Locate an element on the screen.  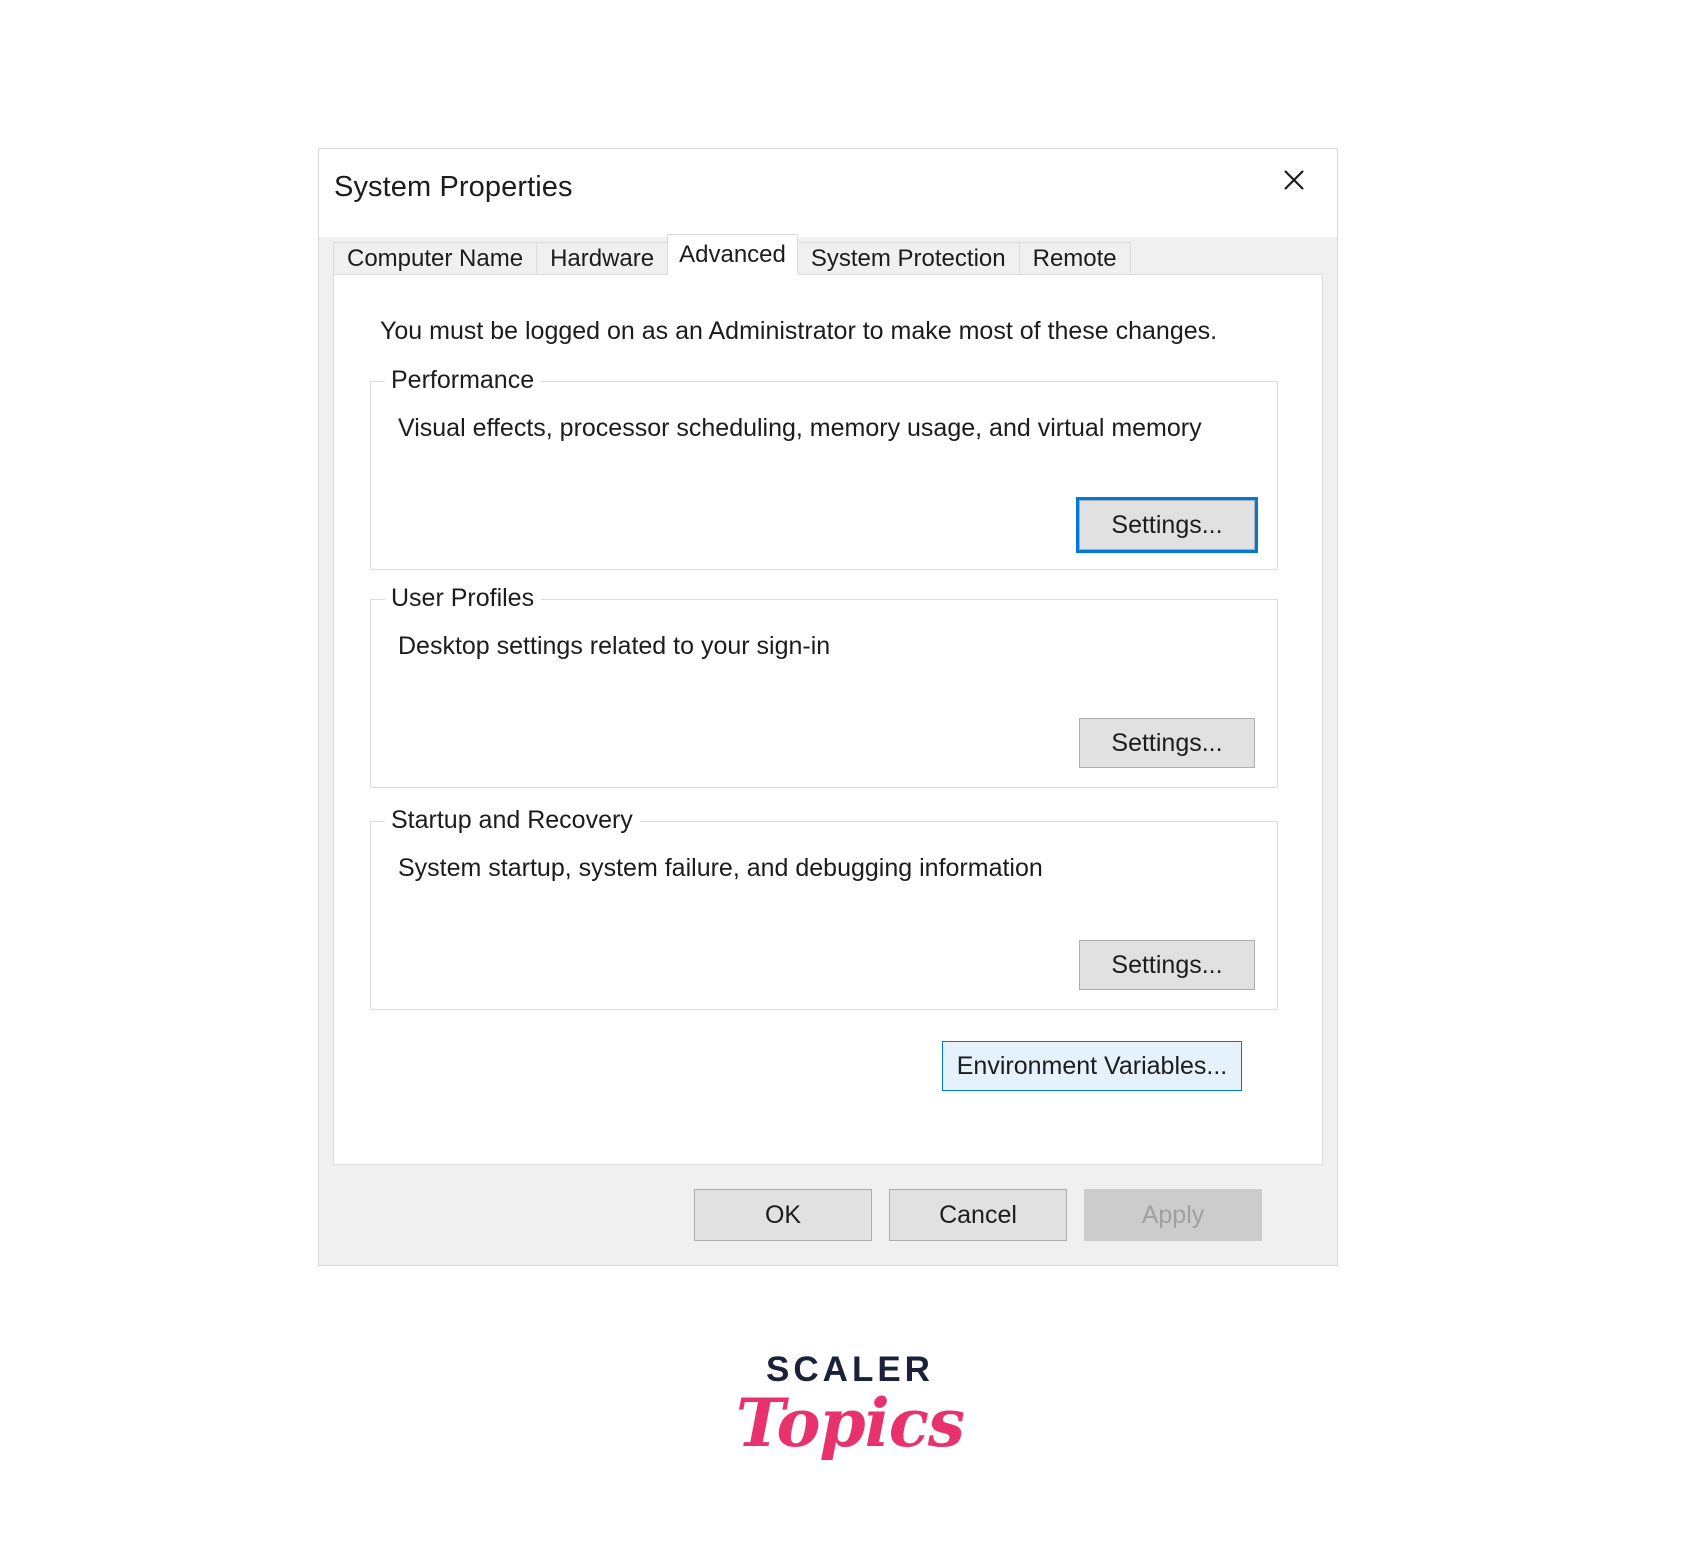
logo-topics-text: Topics is located at coordinates (850, 1423).